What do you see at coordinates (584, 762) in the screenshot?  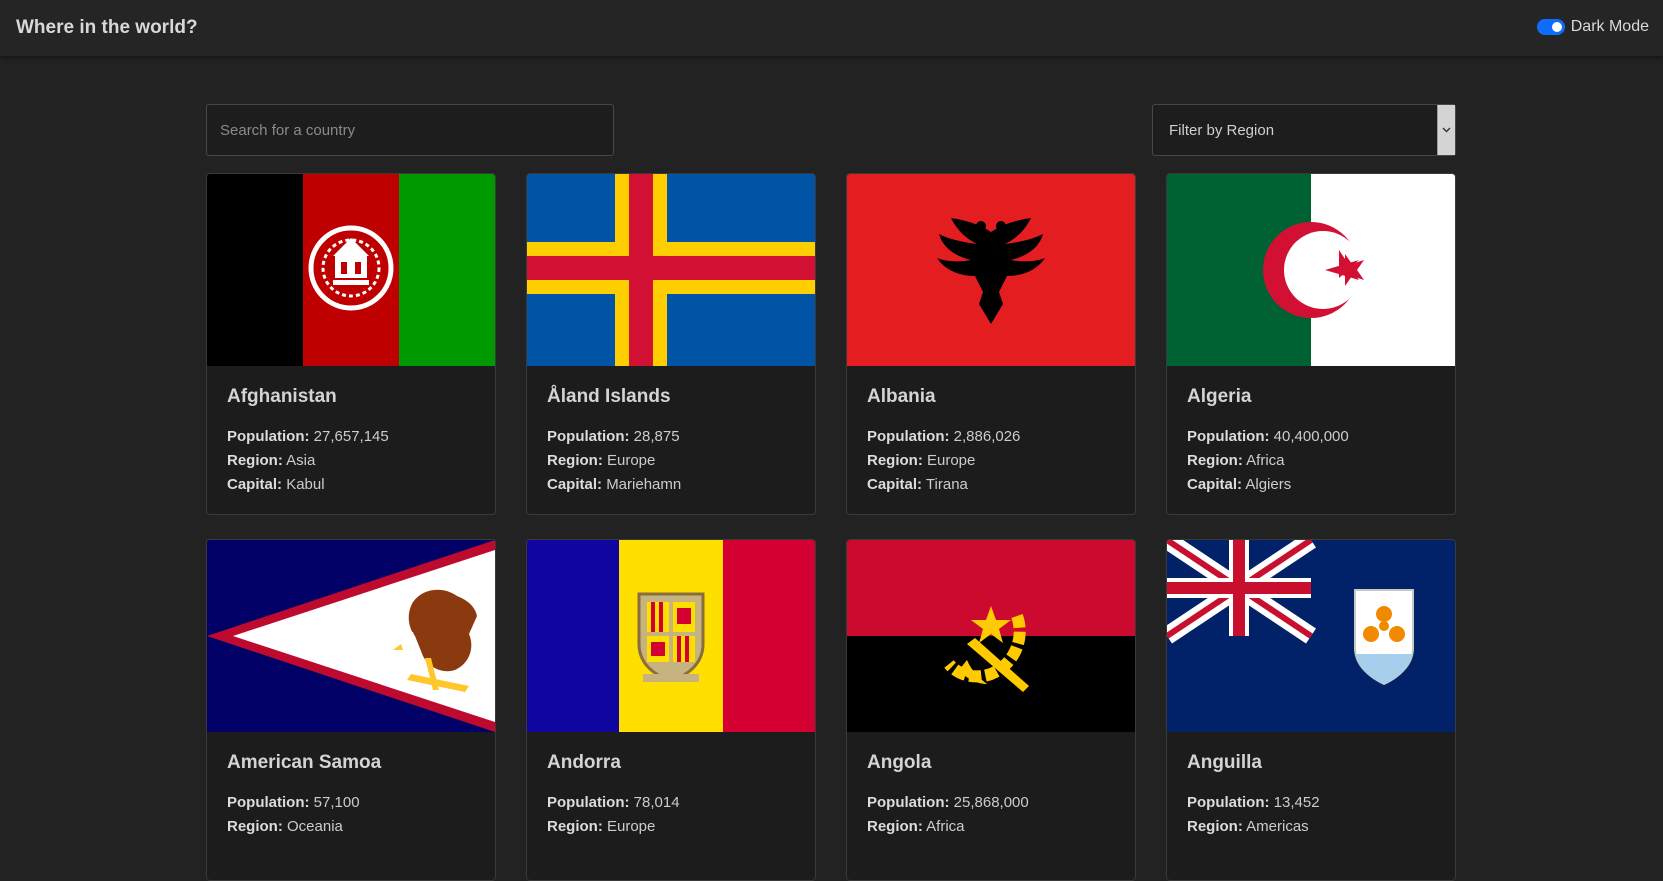 I see `country-name: Andorra` at bounding box center [584, 762].